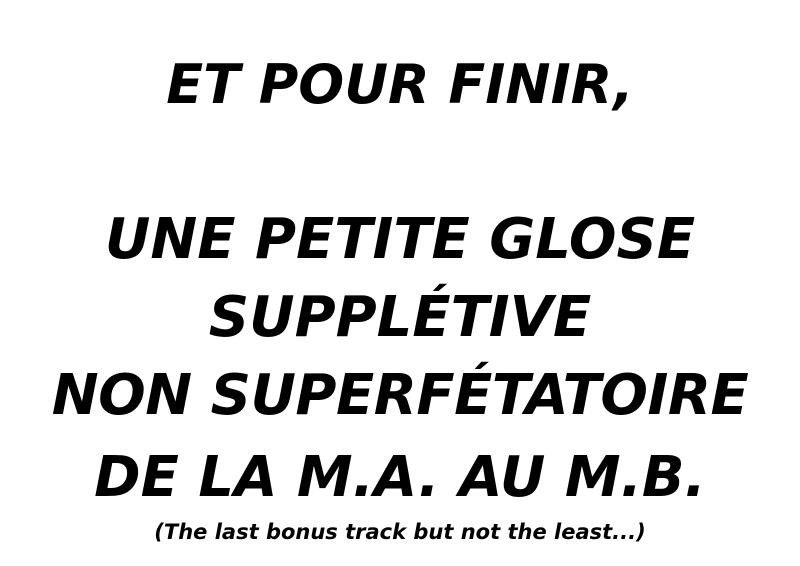 The width and height of the screenshot is (800, 566). Describe the element at coordinates (400, 395) in the screenshot. I see `title-line-3: NON SUPERFÉTATOIRE` at that location.